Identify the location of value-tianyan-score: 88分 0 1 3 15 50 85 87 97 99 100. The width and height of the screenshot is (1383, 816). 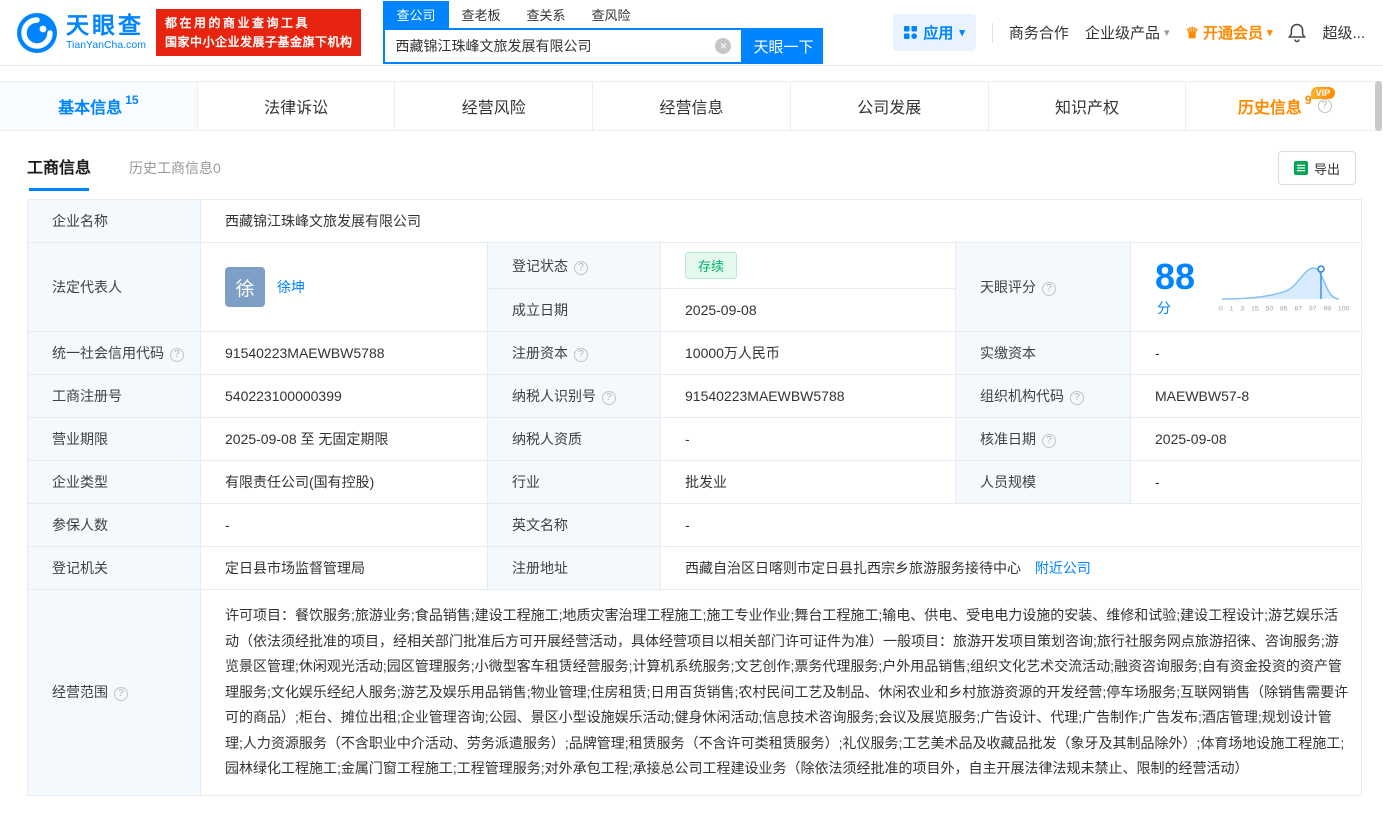
(1246, 287).